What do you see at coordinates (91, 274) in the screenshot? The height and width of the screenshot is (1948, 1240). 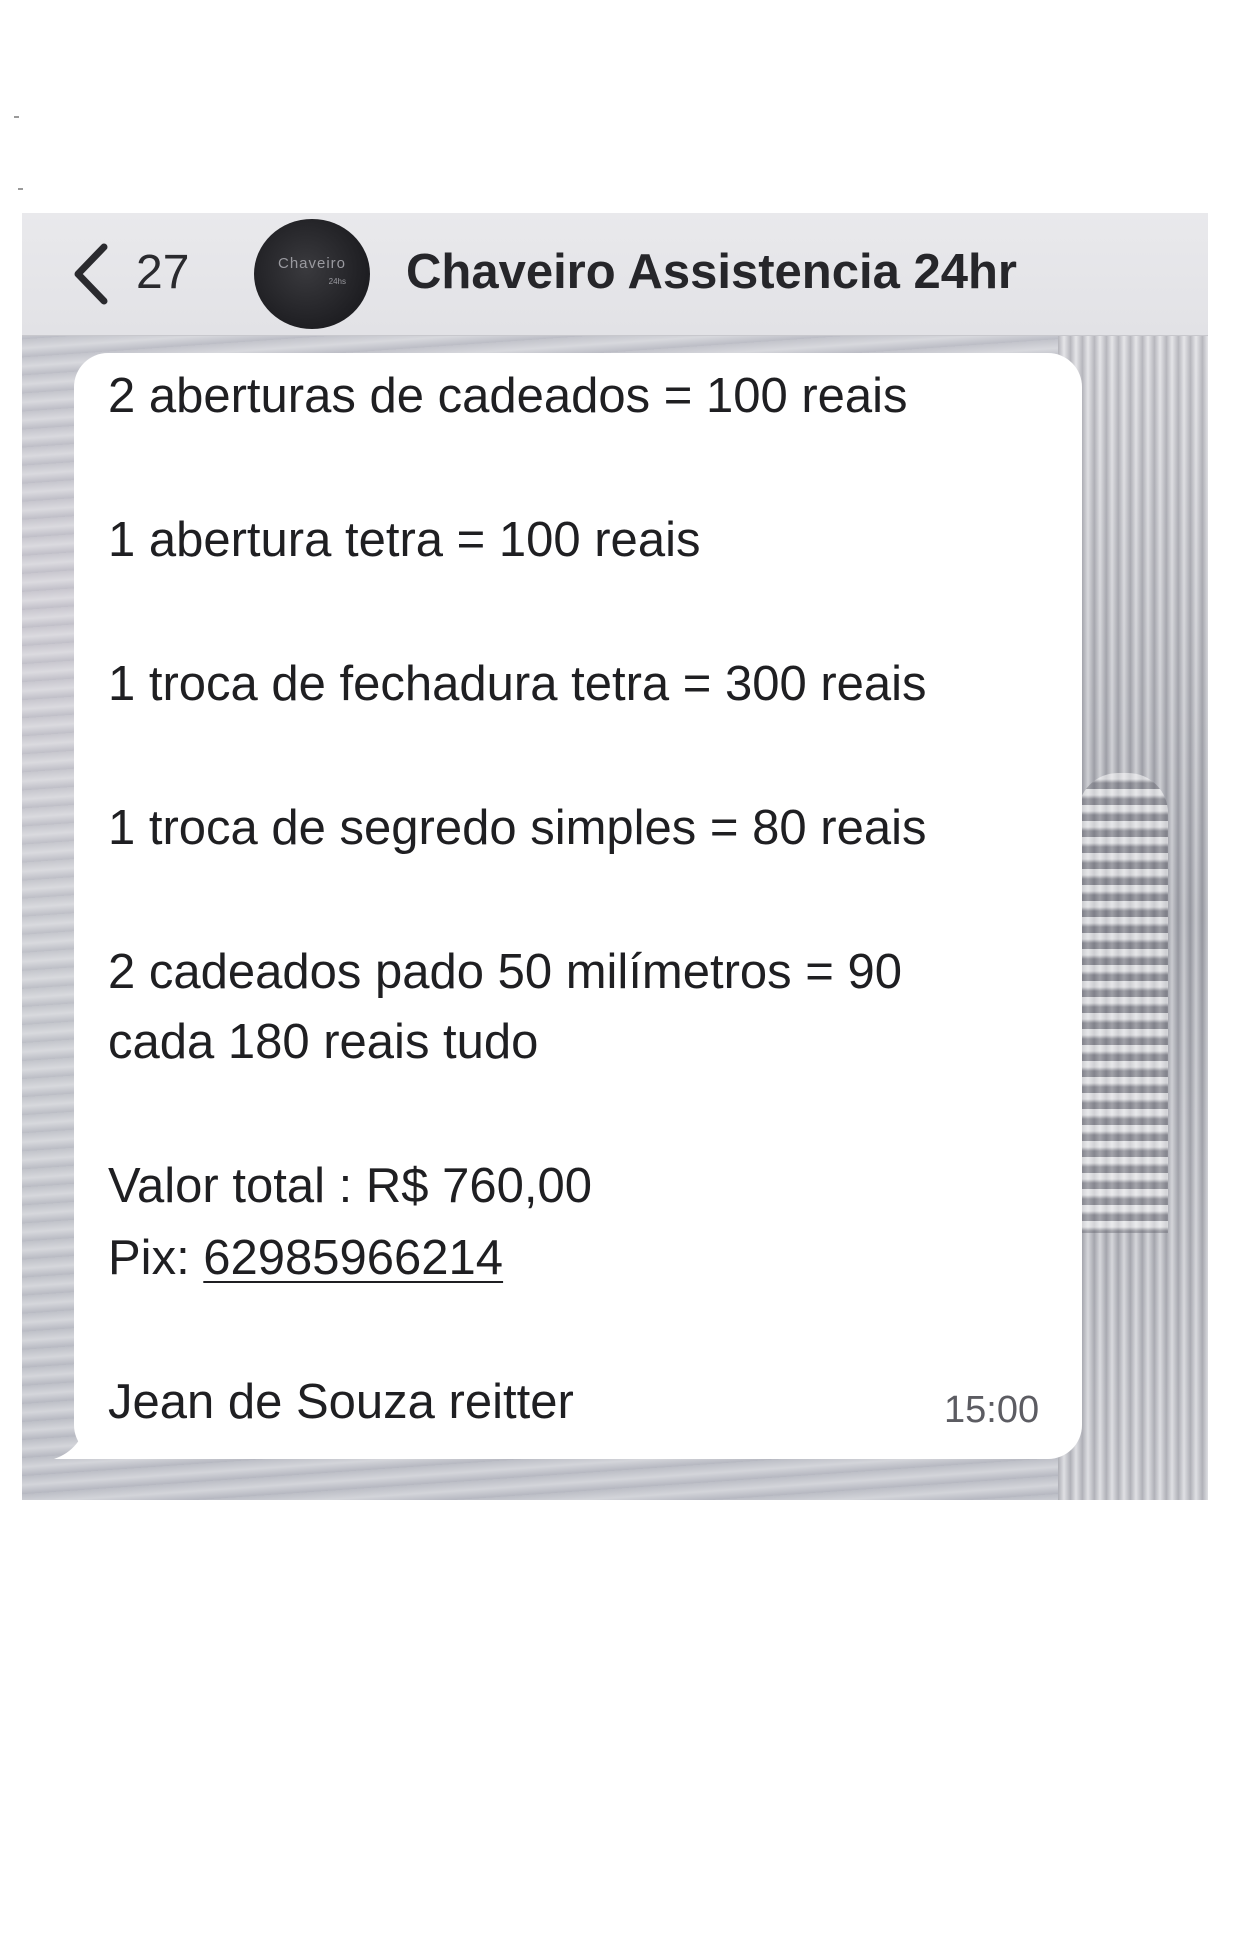 I see `chevron-left-icon` at bounding box center [91, 274].